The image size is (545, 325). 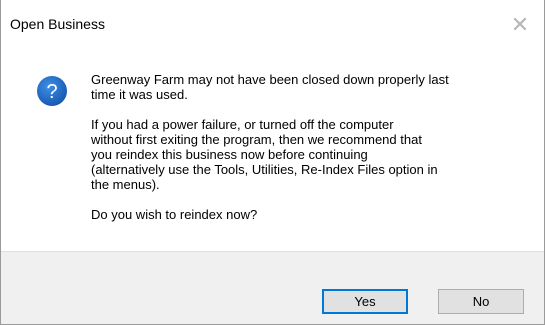 I want to click on background-window-edge, so click(x=272, y=3).